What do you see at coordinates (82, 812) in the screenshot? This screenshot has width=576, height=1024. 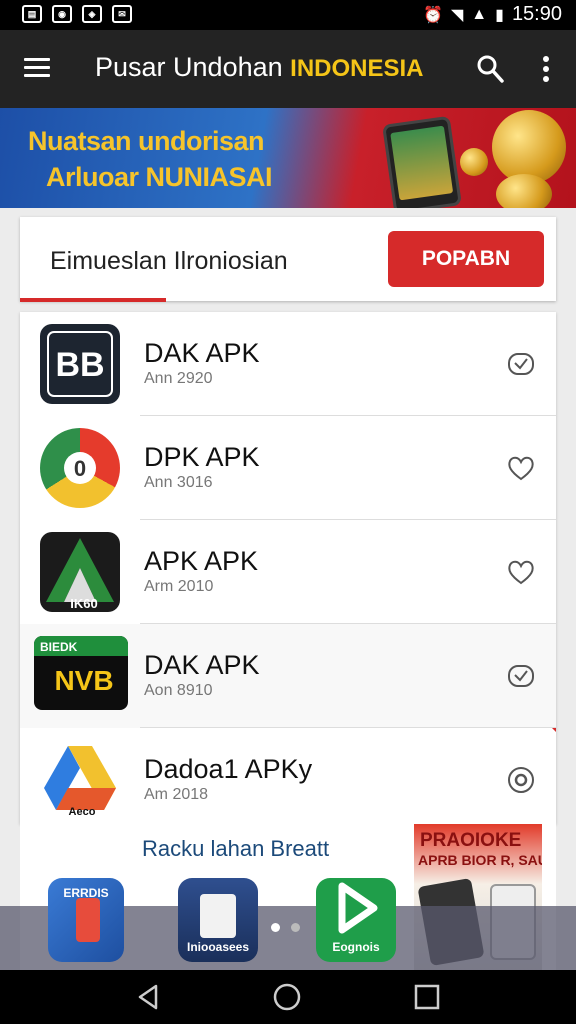 I see `svg-text: Aeco` at bounding box center [82, 812].